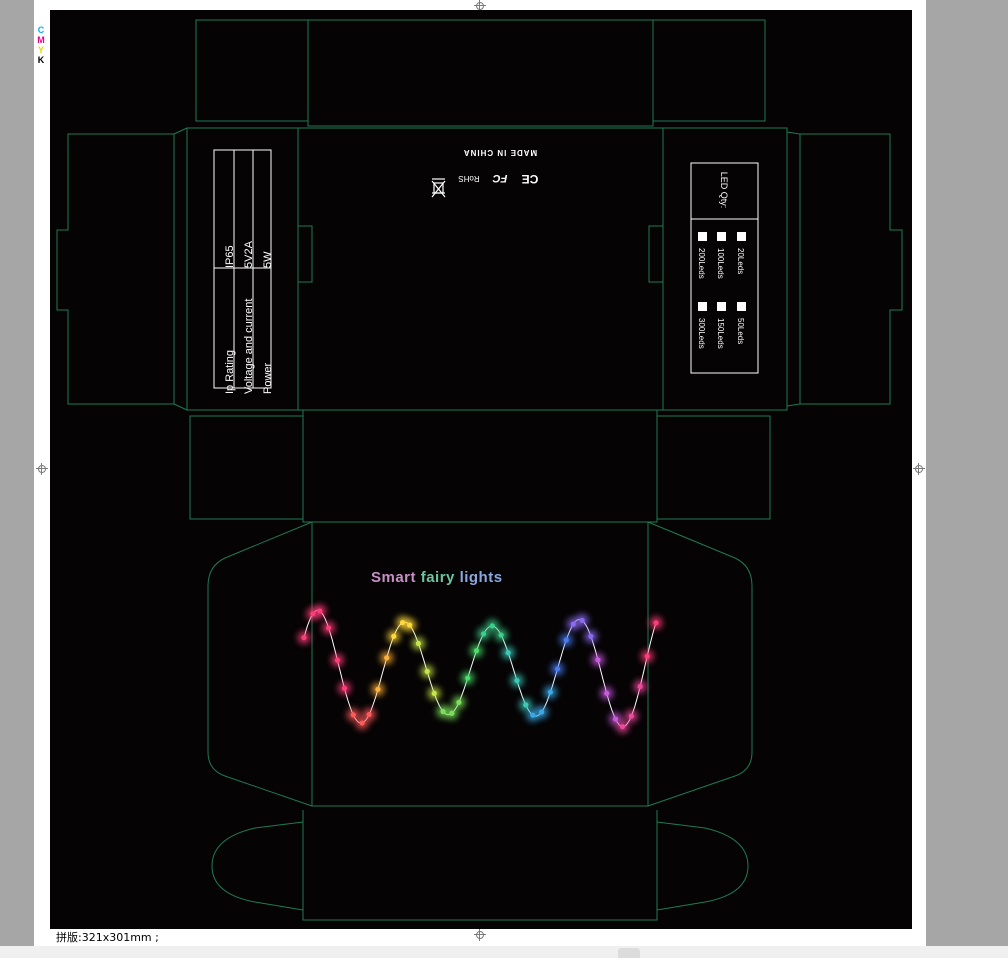 Image resolution: width=1008 pixels, height=958 pixels. I want to click on spec-value-ip65: IP65, so click(230, 256).